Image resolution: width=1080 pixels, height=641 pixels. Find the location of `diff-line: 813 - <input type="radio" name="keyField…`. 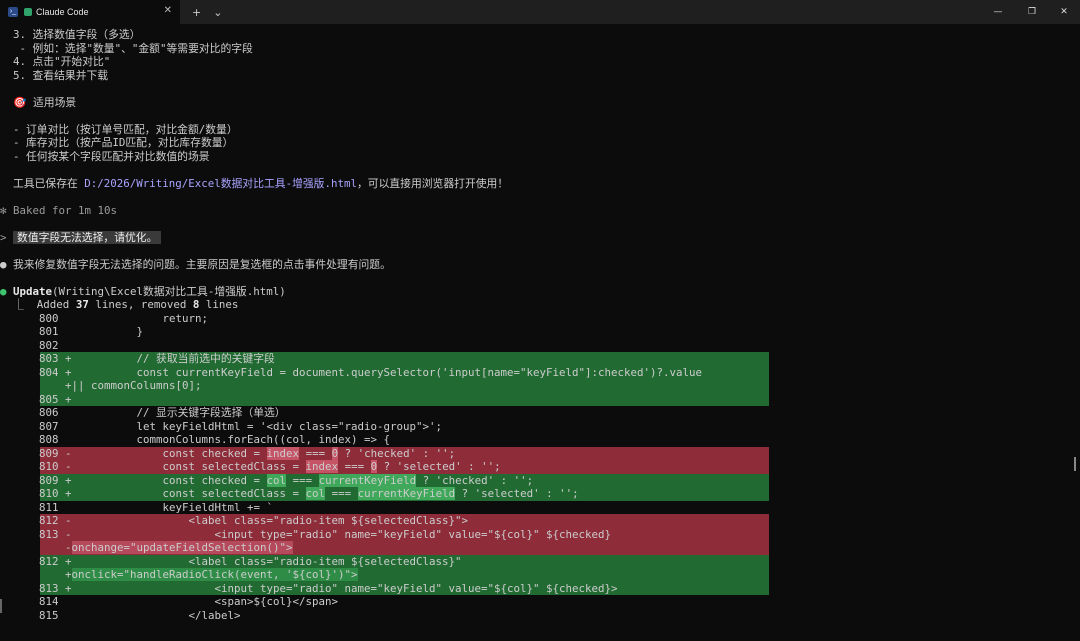

diff-line: 813 - <input type="radio" name="keyField… is located at coordinates (305, 535).